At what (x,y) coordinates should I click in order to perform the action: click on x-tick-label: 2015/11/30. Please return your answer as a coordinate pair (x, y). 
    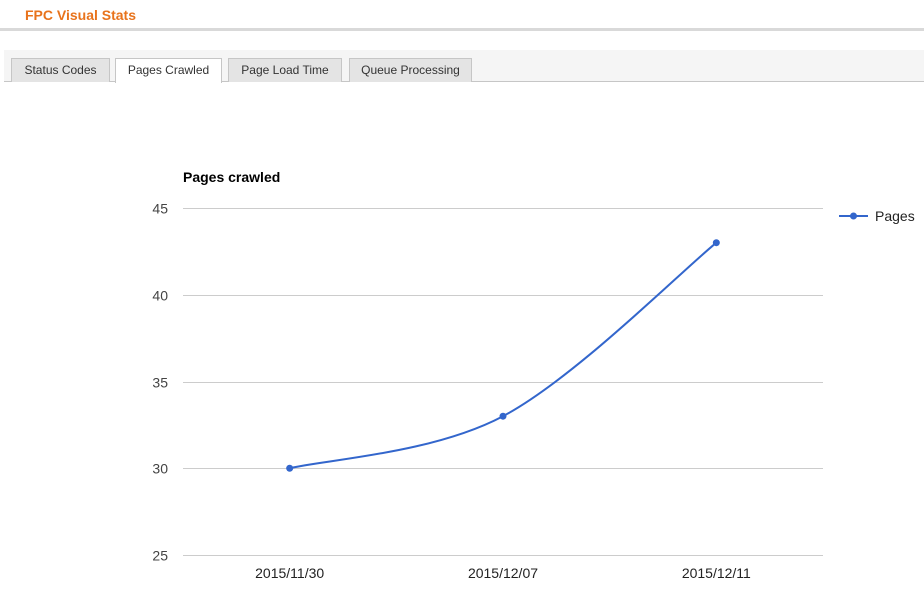
    Looking at the image, I should click on (289, 573).